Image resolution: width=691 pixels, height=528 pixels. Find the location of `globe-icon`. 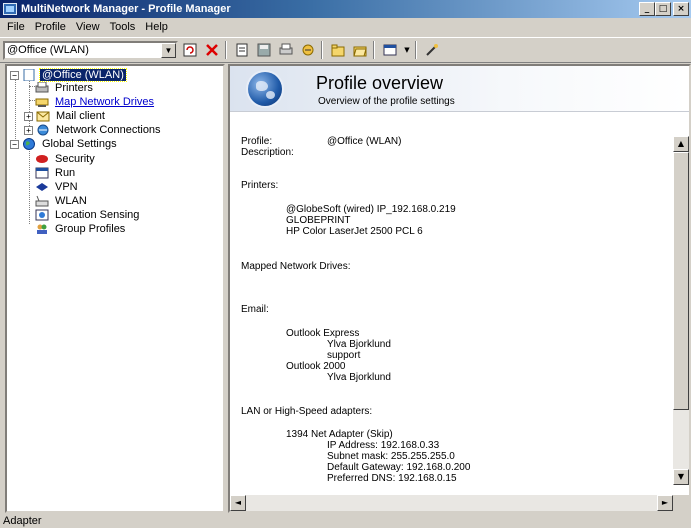

globe-icon is located at coordinates (29, 144).